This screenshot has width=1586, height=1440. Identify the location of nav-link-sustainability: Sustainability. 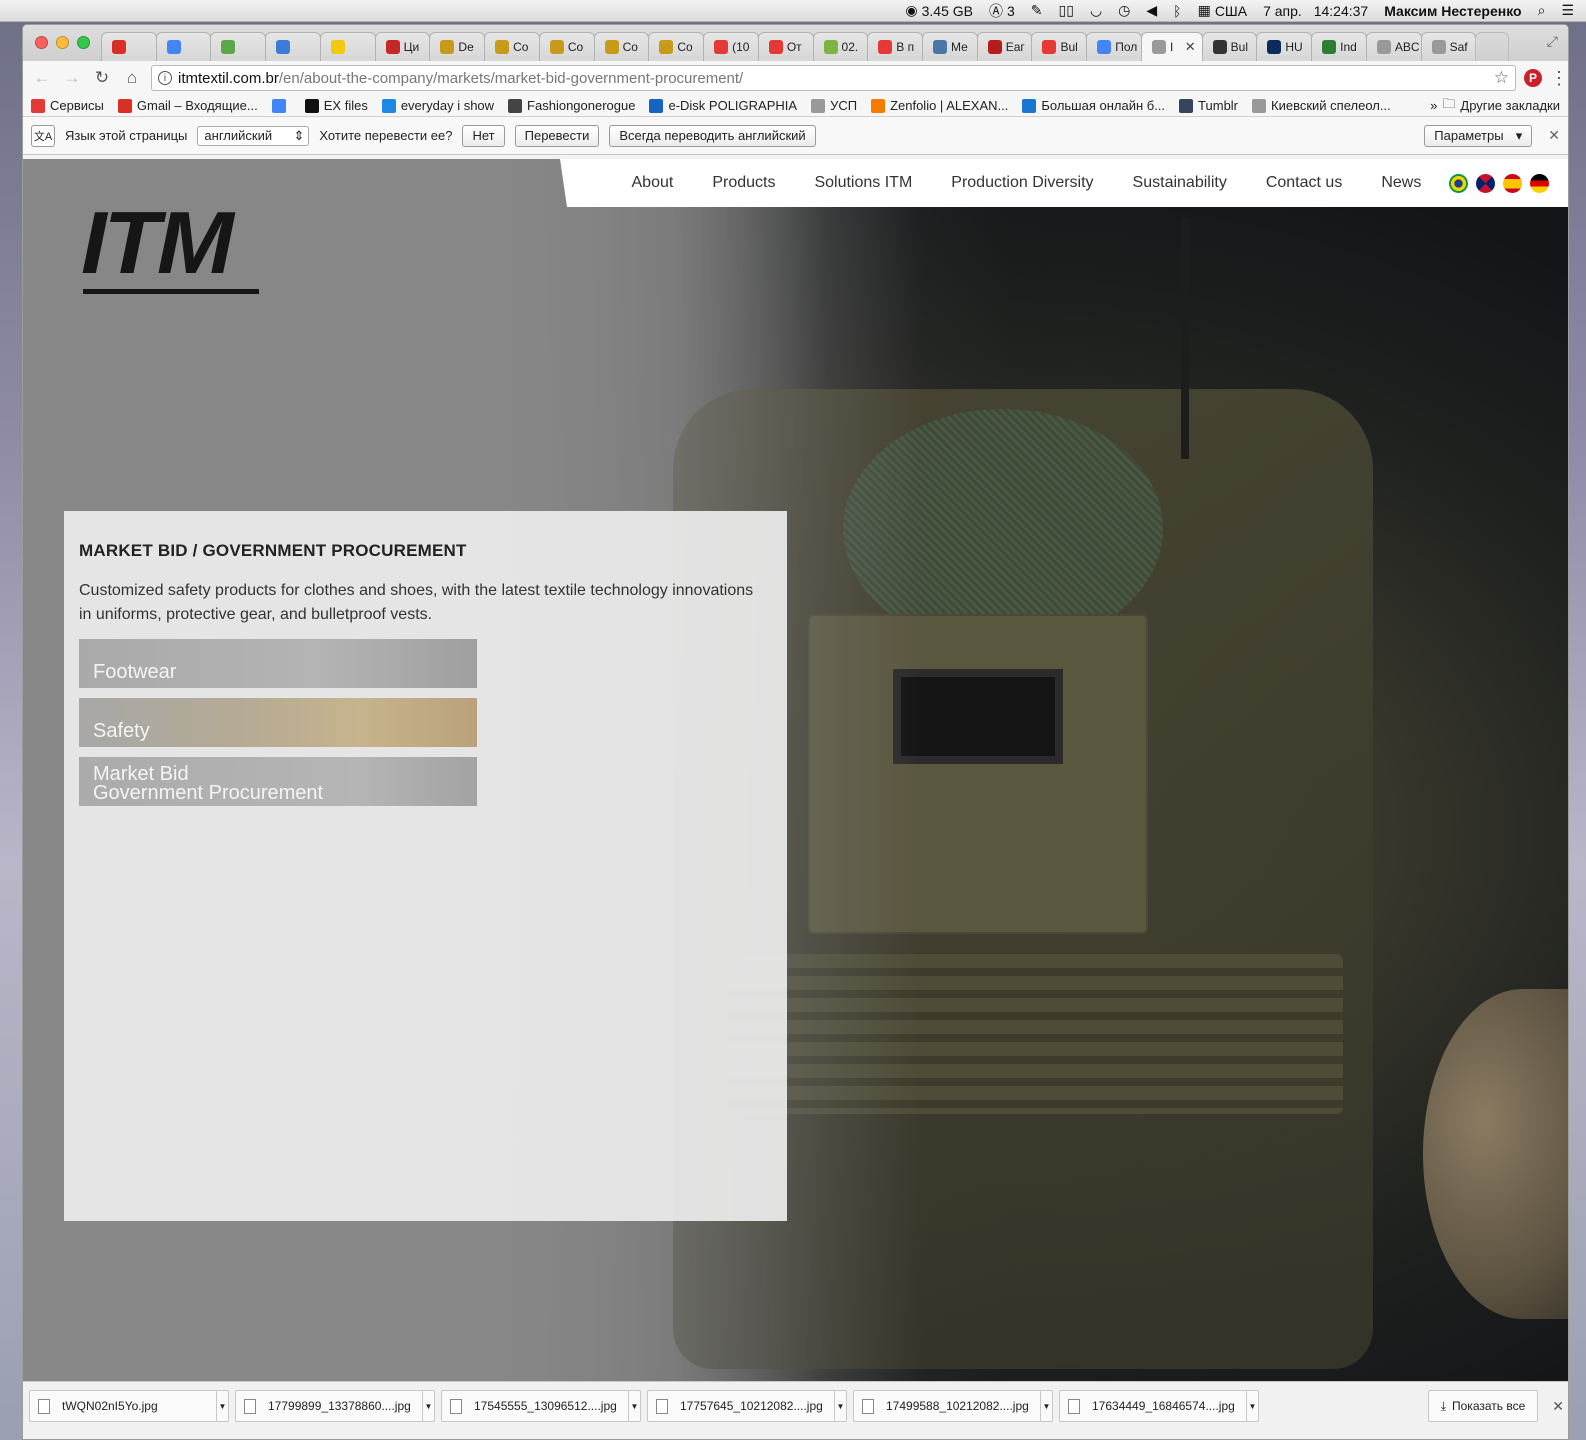
(1179, 183).